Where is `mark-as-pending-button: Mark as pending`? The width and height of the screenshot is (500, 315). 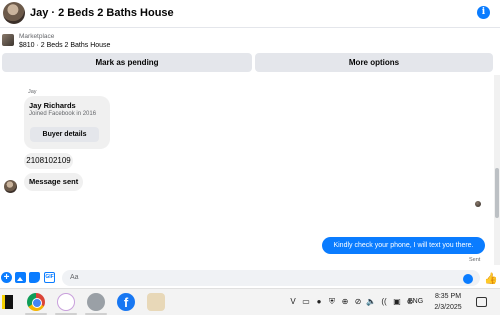 mark-as-pending-button: Mark as pending is located at coordinates (127, 62).